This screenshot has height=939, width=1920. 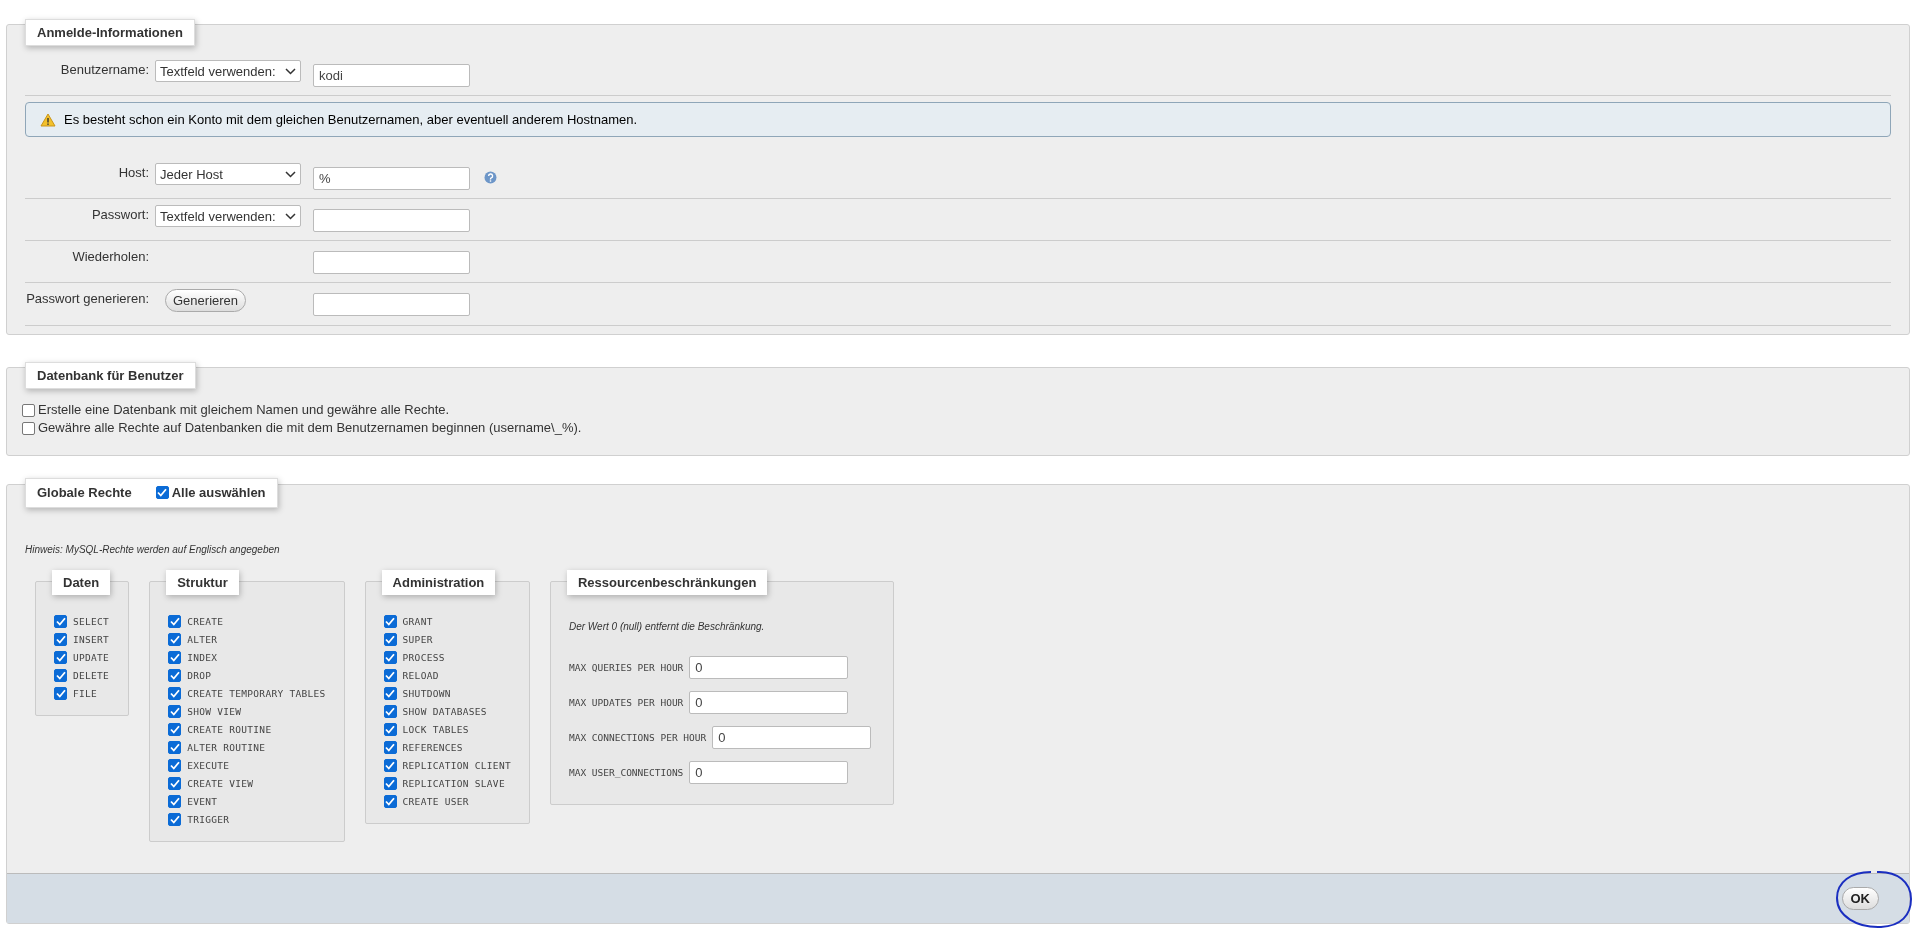 What do you see at coordinates (432, 747) in the screenshot?
I see `privilege-label: REFERENCES` at bounding box center [432, 747].